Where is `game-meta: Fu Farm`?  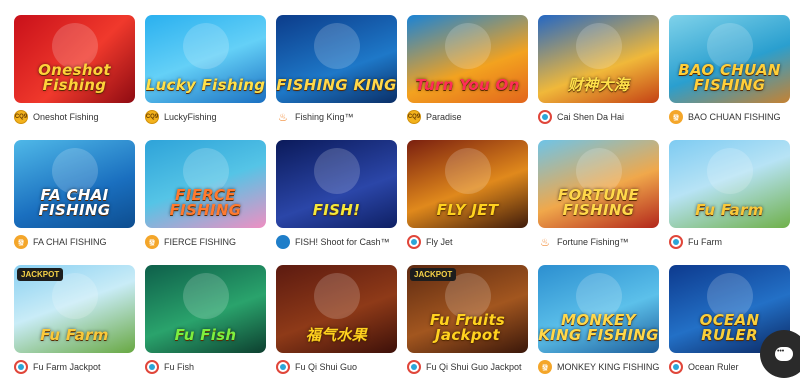 game-meta: Fu Farm is located at coordinates (695, 242).